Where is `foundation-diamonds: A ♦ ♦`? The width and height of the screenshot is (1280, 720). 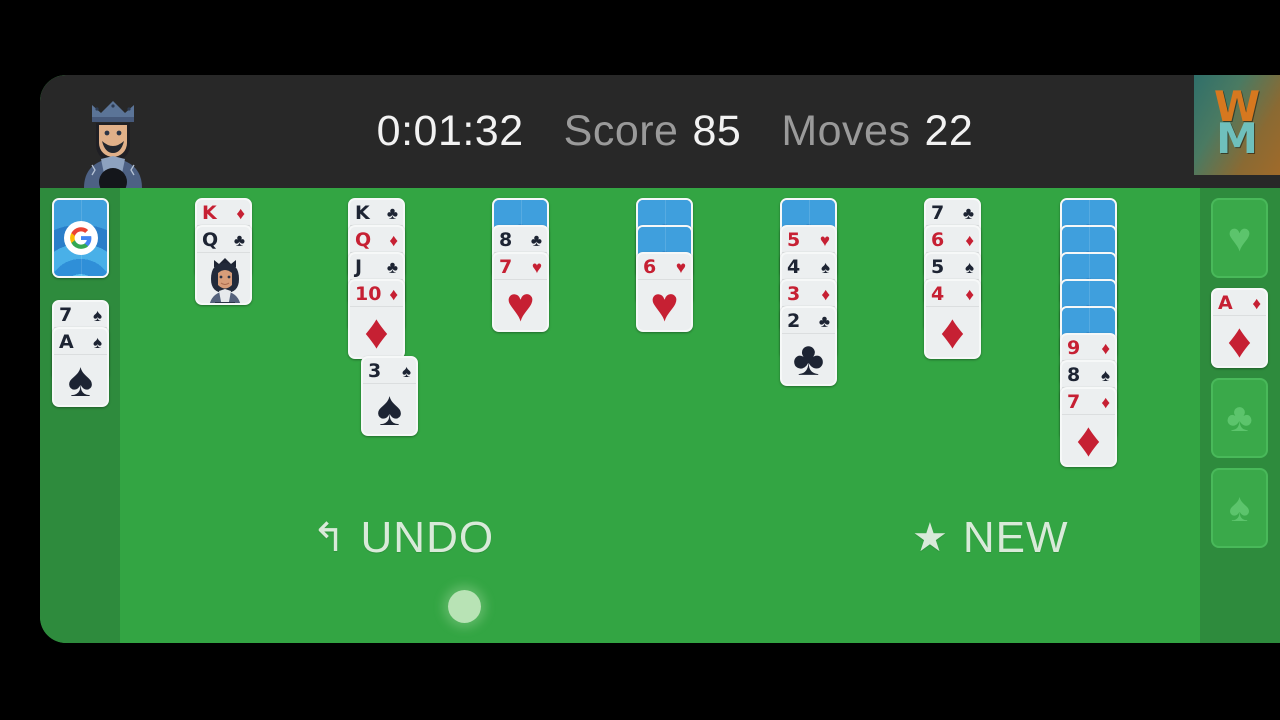
foundation-diamonds: A ♦ ♦ is located at coordinates (1239, 328).